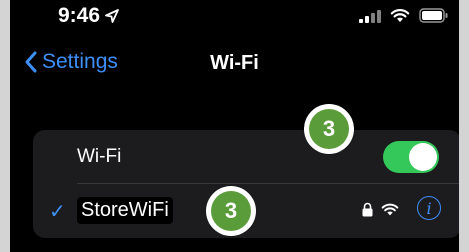 The width and height of the screenshot is (469, 252). Describe the element at coordinates (112, 16) in the screenshot. I see `location-arrow-icon` at that location.